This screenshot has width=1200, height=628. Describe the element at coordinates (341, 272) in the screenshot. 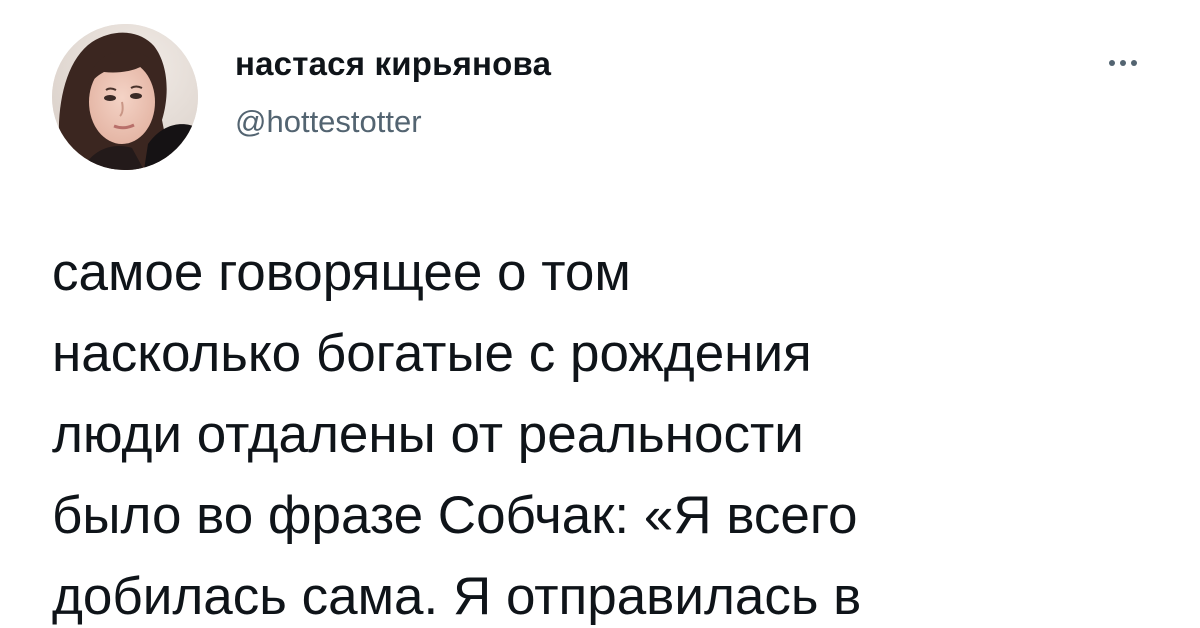

I see `tweet-text-line: самое говорящее о том` at that location.